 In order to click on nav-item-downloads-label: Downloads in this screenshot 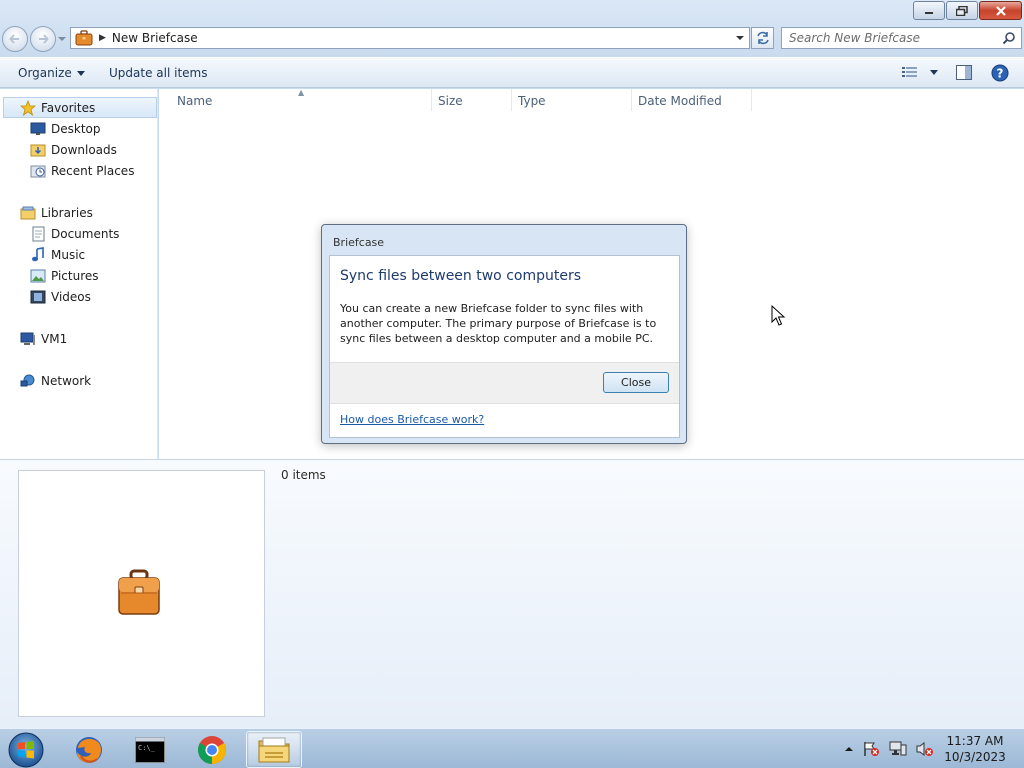, I will do `click(84, 149)`.